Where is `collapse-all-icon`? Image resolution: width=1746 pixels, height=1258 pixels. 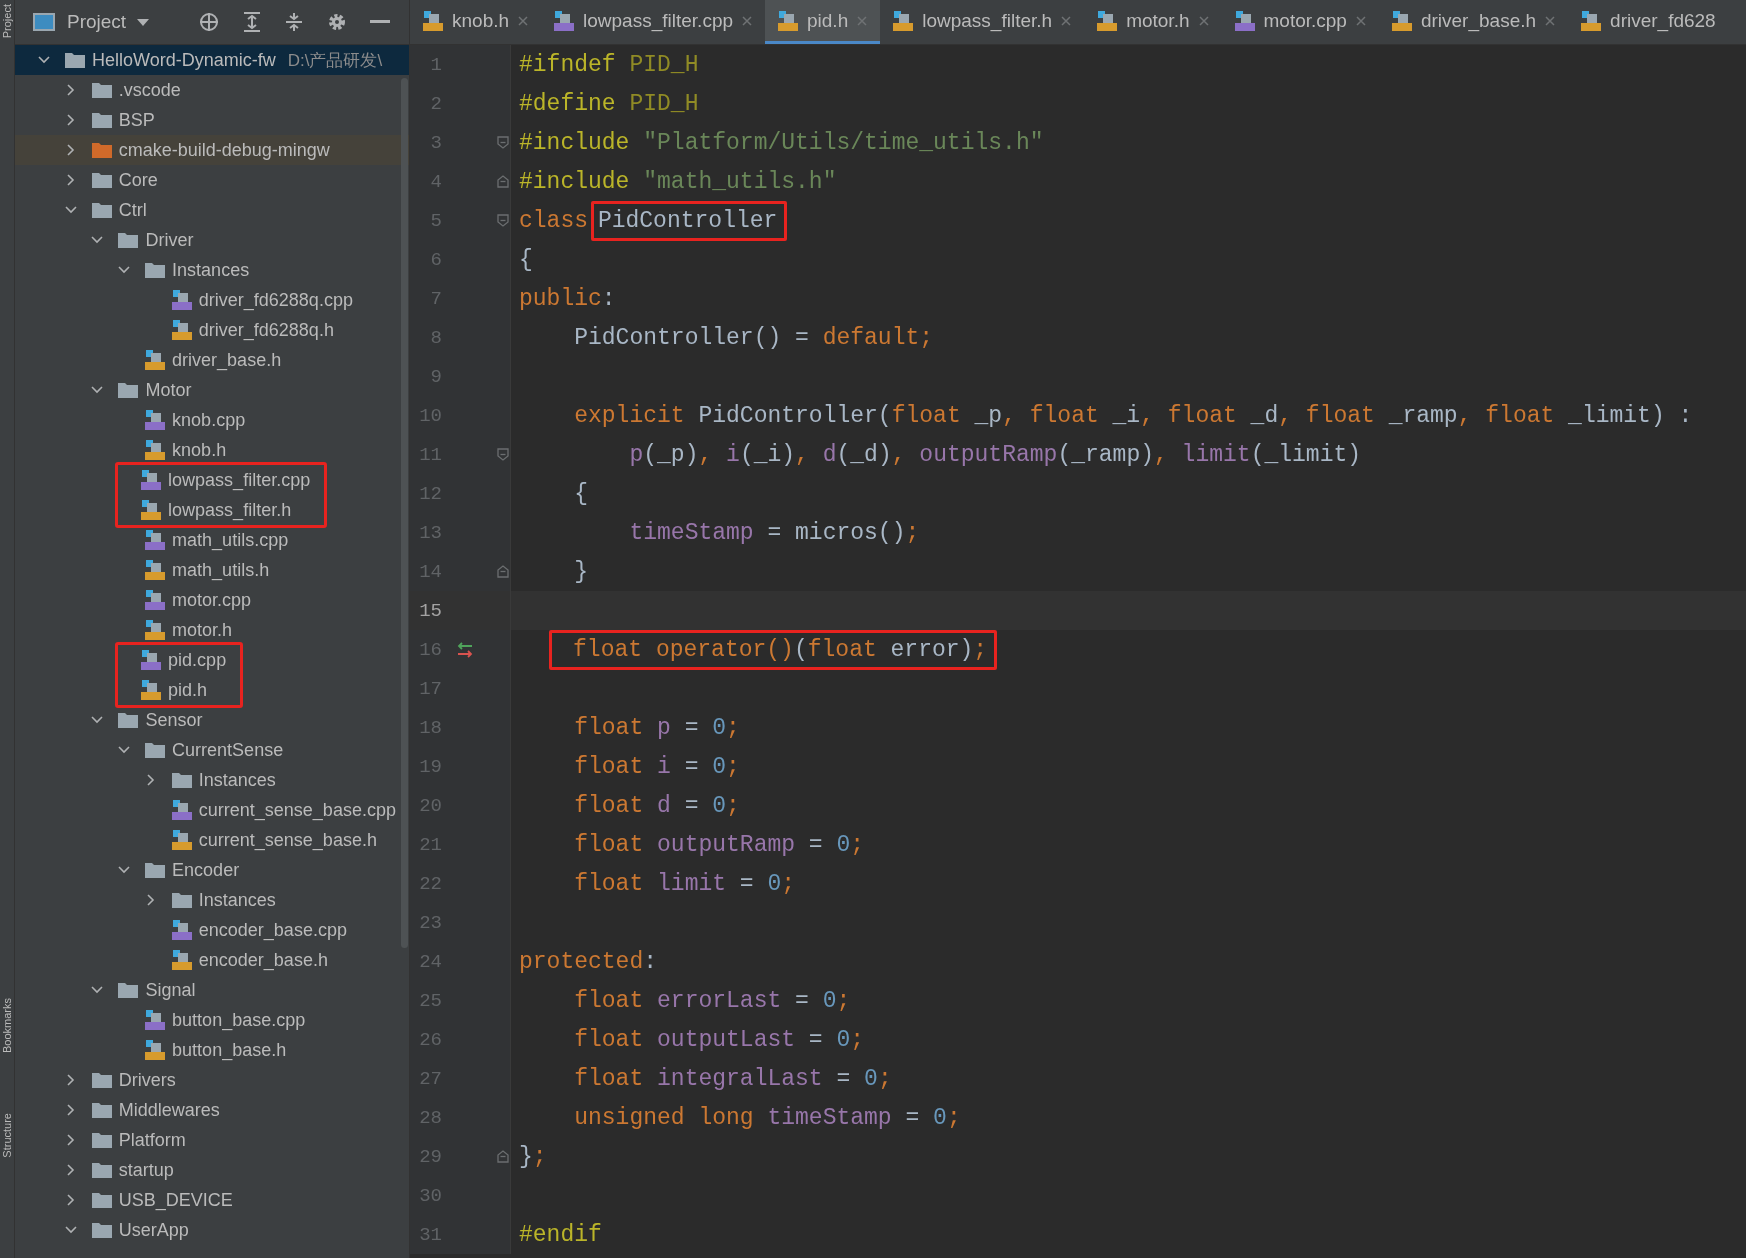 collapse-all-icon is located at coordinates (294, 22).